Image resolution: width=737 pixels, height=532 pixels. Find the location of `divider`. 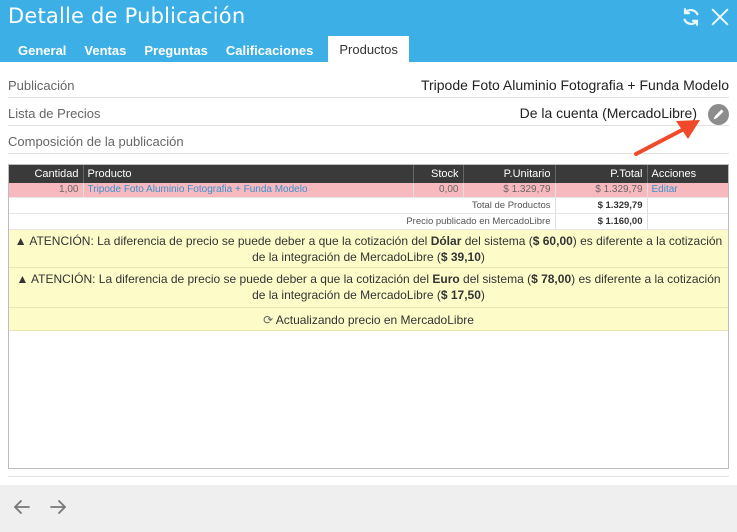

divider is located at coordinates (368, 476).